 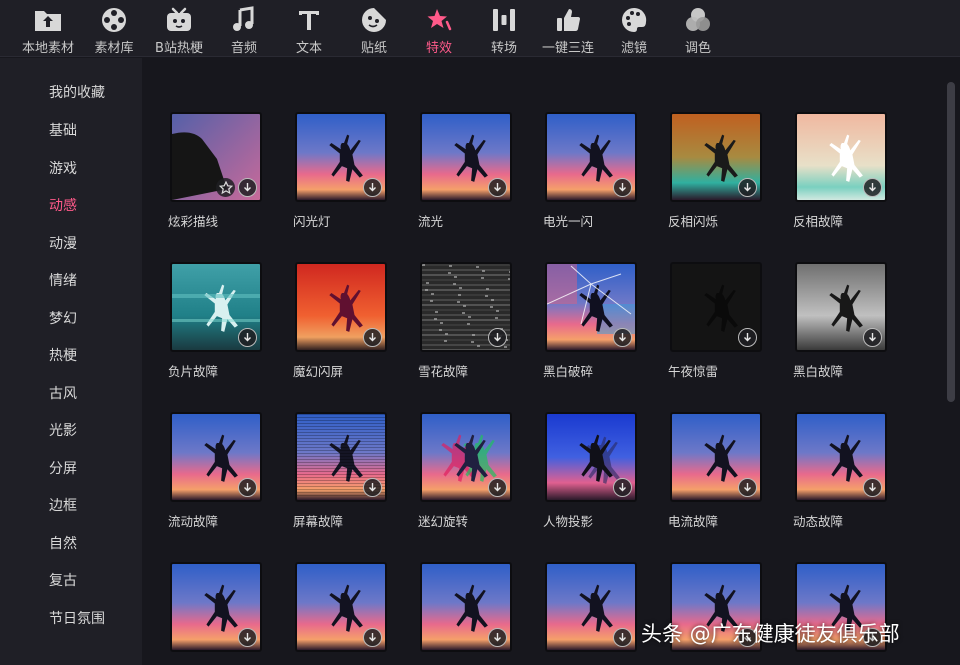 What do you see at coordinates (63, 280) in the screenshot?
I see `sidebar-item-emotion: 情绪` at bounding box center [63, 280].